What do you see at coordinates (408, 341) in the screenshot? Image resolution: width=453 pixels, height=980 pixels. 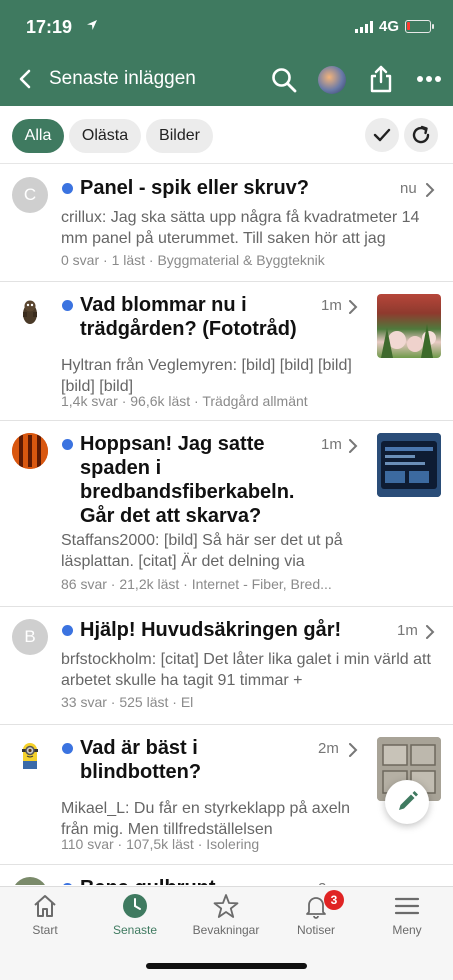 I see `garden-photo-image` at bounding box center [408, 341].